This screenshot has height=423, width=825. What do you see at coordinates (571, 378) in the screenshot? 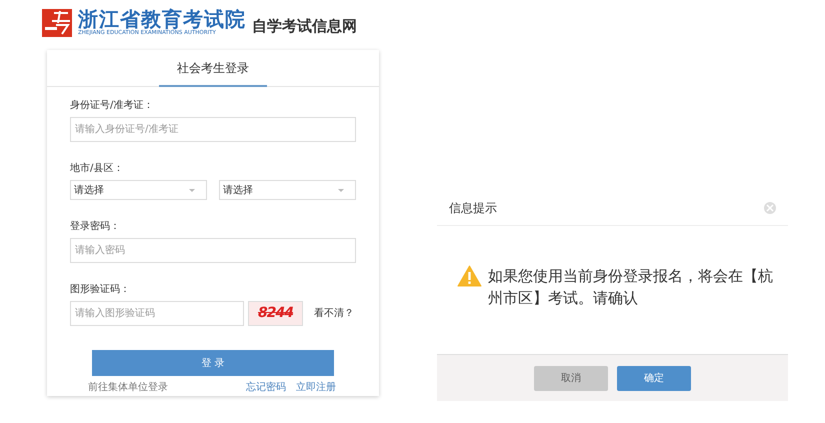
I see `cancel-button: 取消` at bounding box center [571, 378].